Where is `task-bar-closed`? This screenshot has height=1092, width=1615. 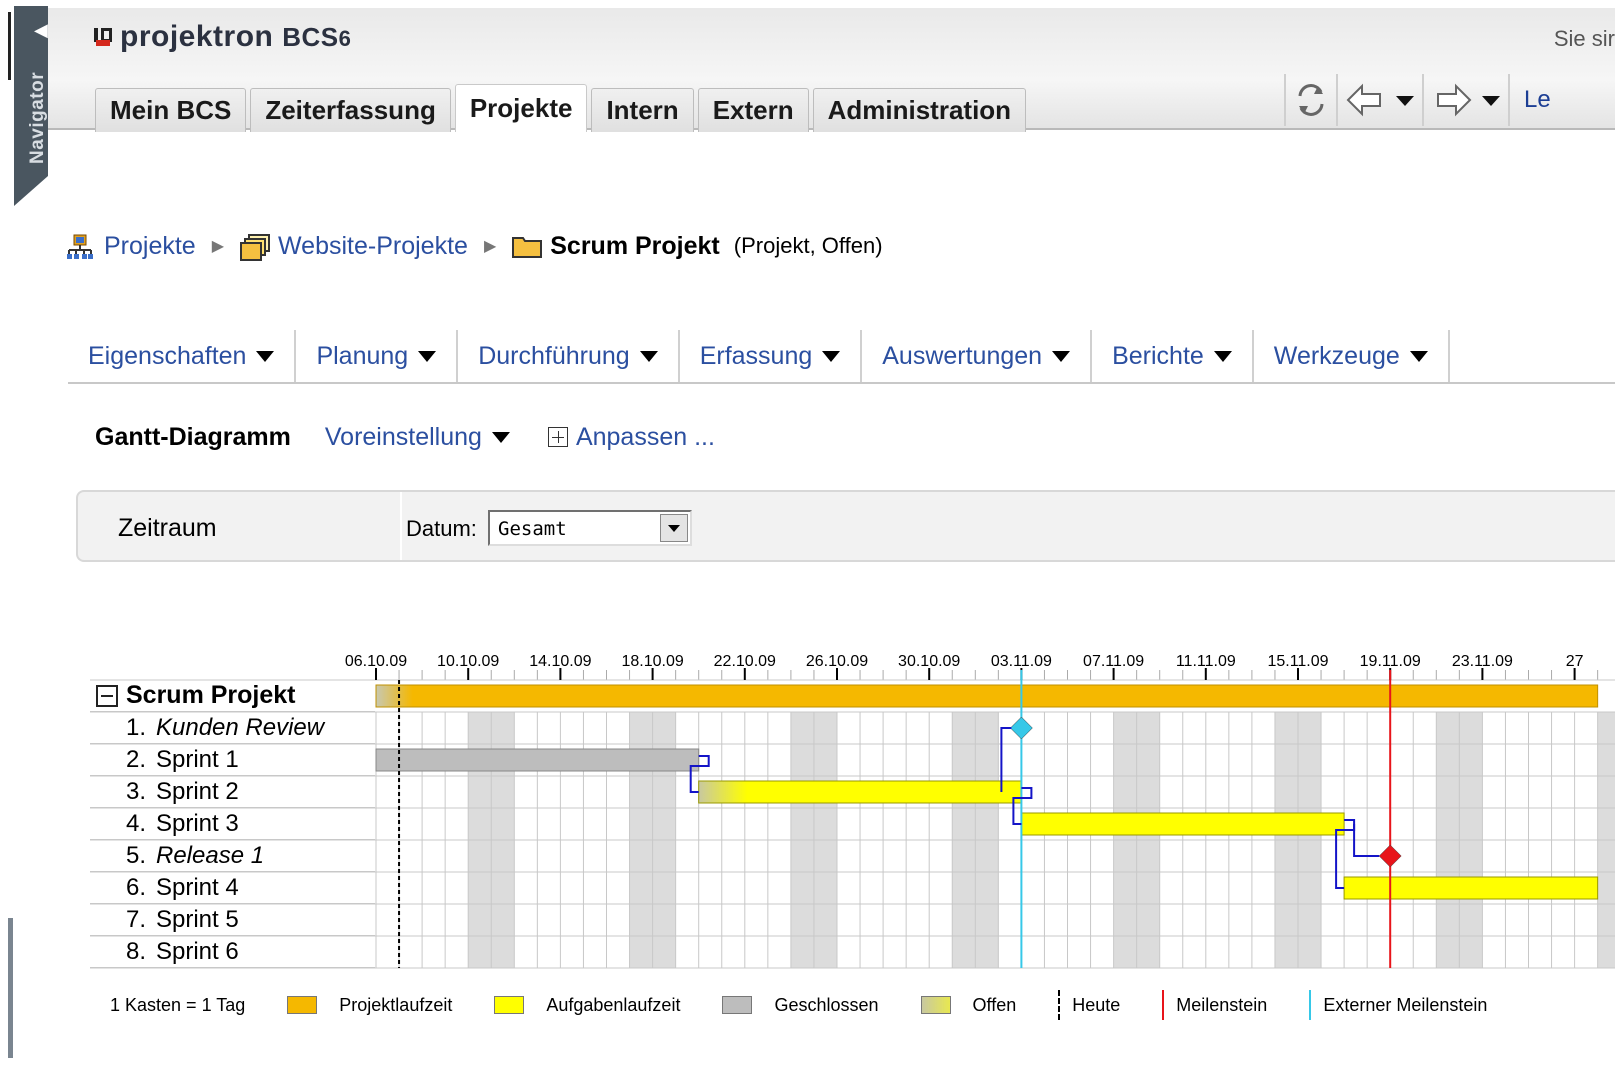
task-bar-closed is located at coordinates (537, 760).